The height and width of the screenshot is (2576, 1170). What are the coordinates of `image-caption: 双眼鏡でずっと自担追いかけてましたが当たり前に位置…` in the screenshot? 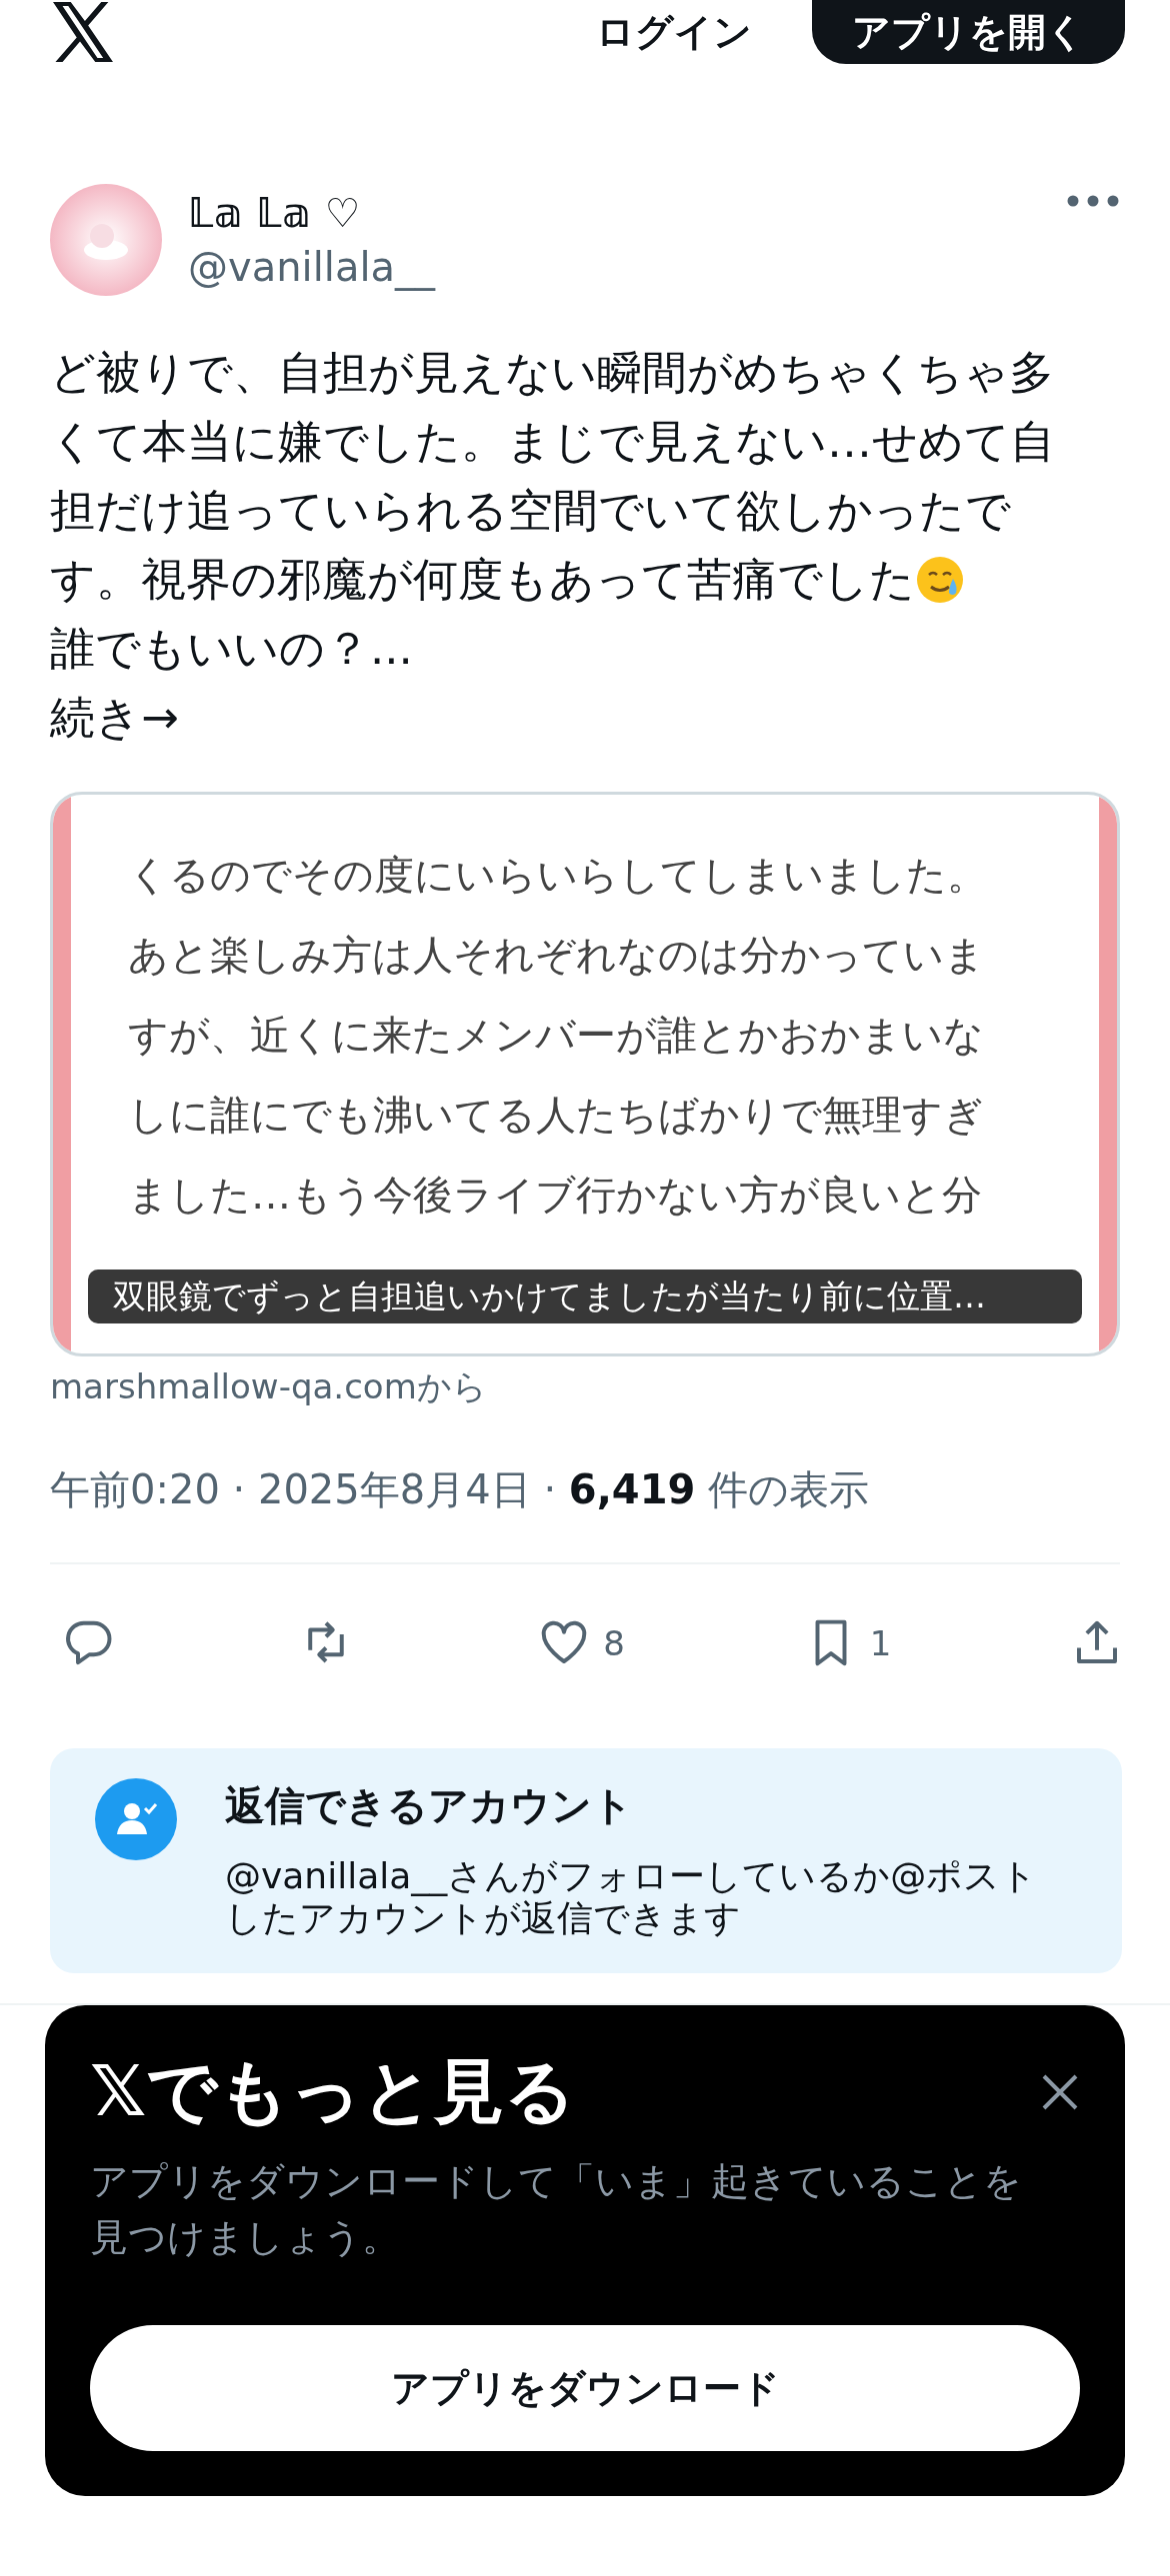 It's located at (585, 1296).